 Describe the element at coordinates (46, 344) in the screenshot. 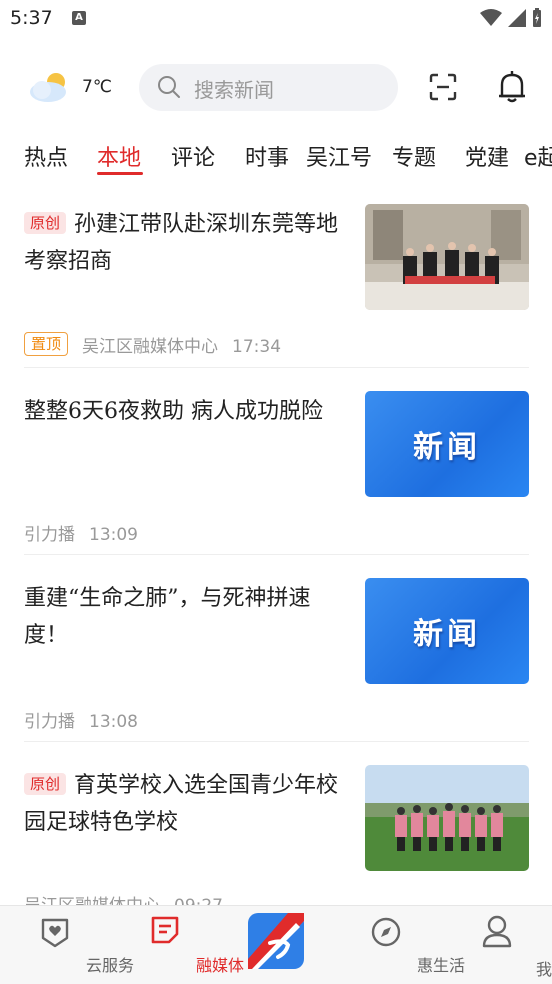

I see `pinned-badge: 置顶` at that location.